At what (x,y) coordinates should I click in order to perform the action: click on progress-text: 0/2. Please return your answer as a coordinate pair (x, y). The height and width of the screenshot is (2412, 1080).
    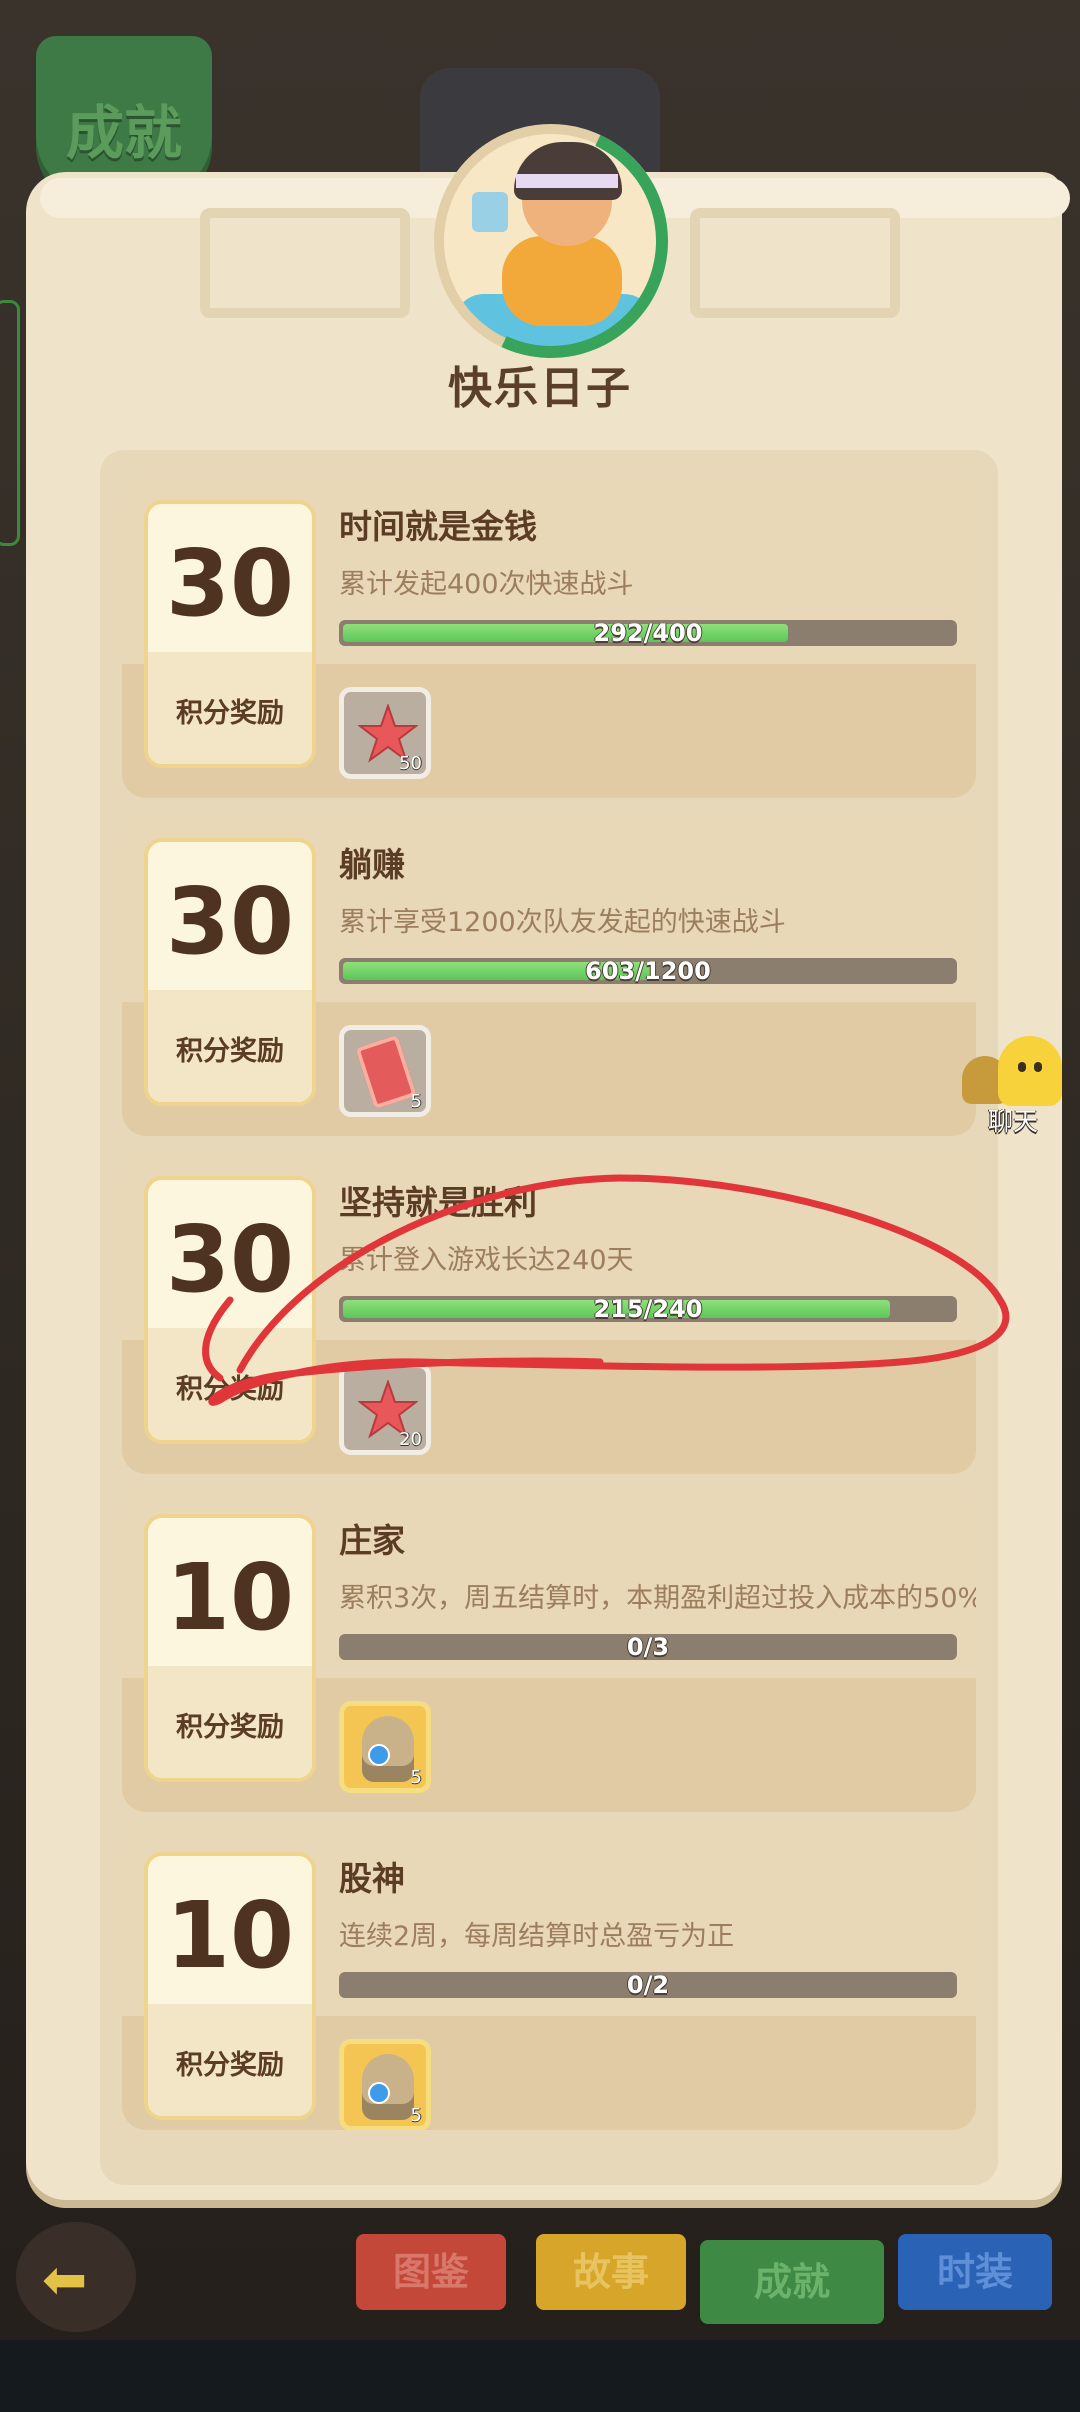
    Looking at the image, I should click on (648, 1985).